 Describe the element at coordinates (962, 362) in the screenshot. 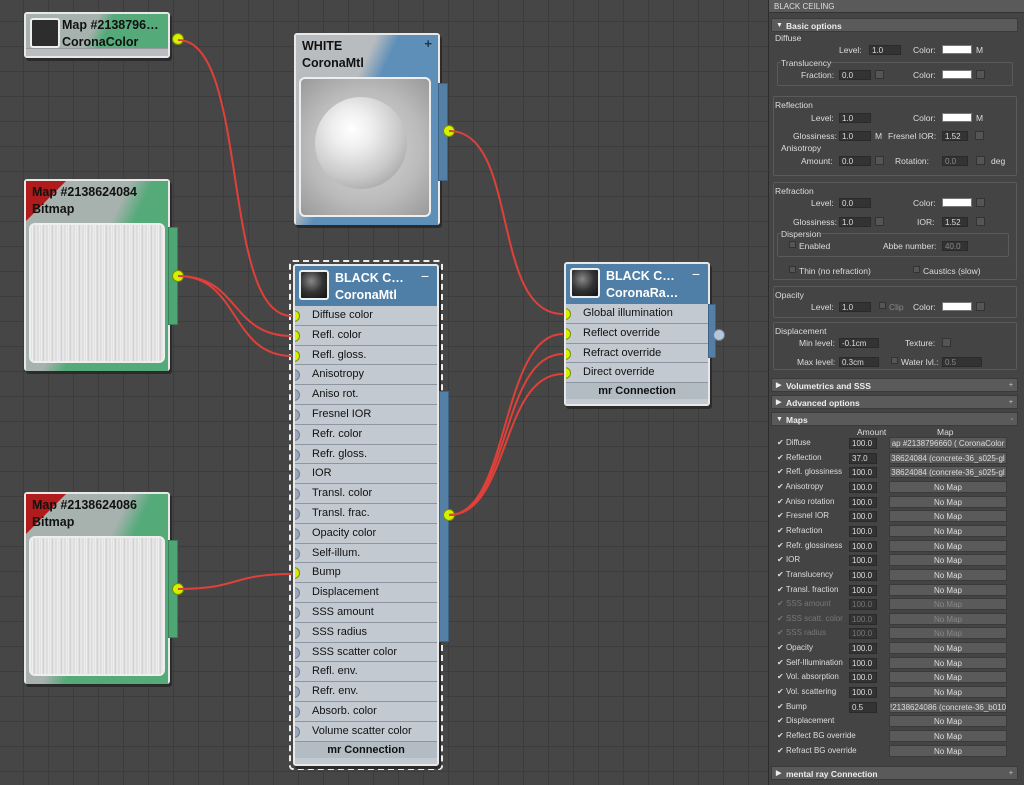

I see `water-level-spinner: 0.5` at that location.